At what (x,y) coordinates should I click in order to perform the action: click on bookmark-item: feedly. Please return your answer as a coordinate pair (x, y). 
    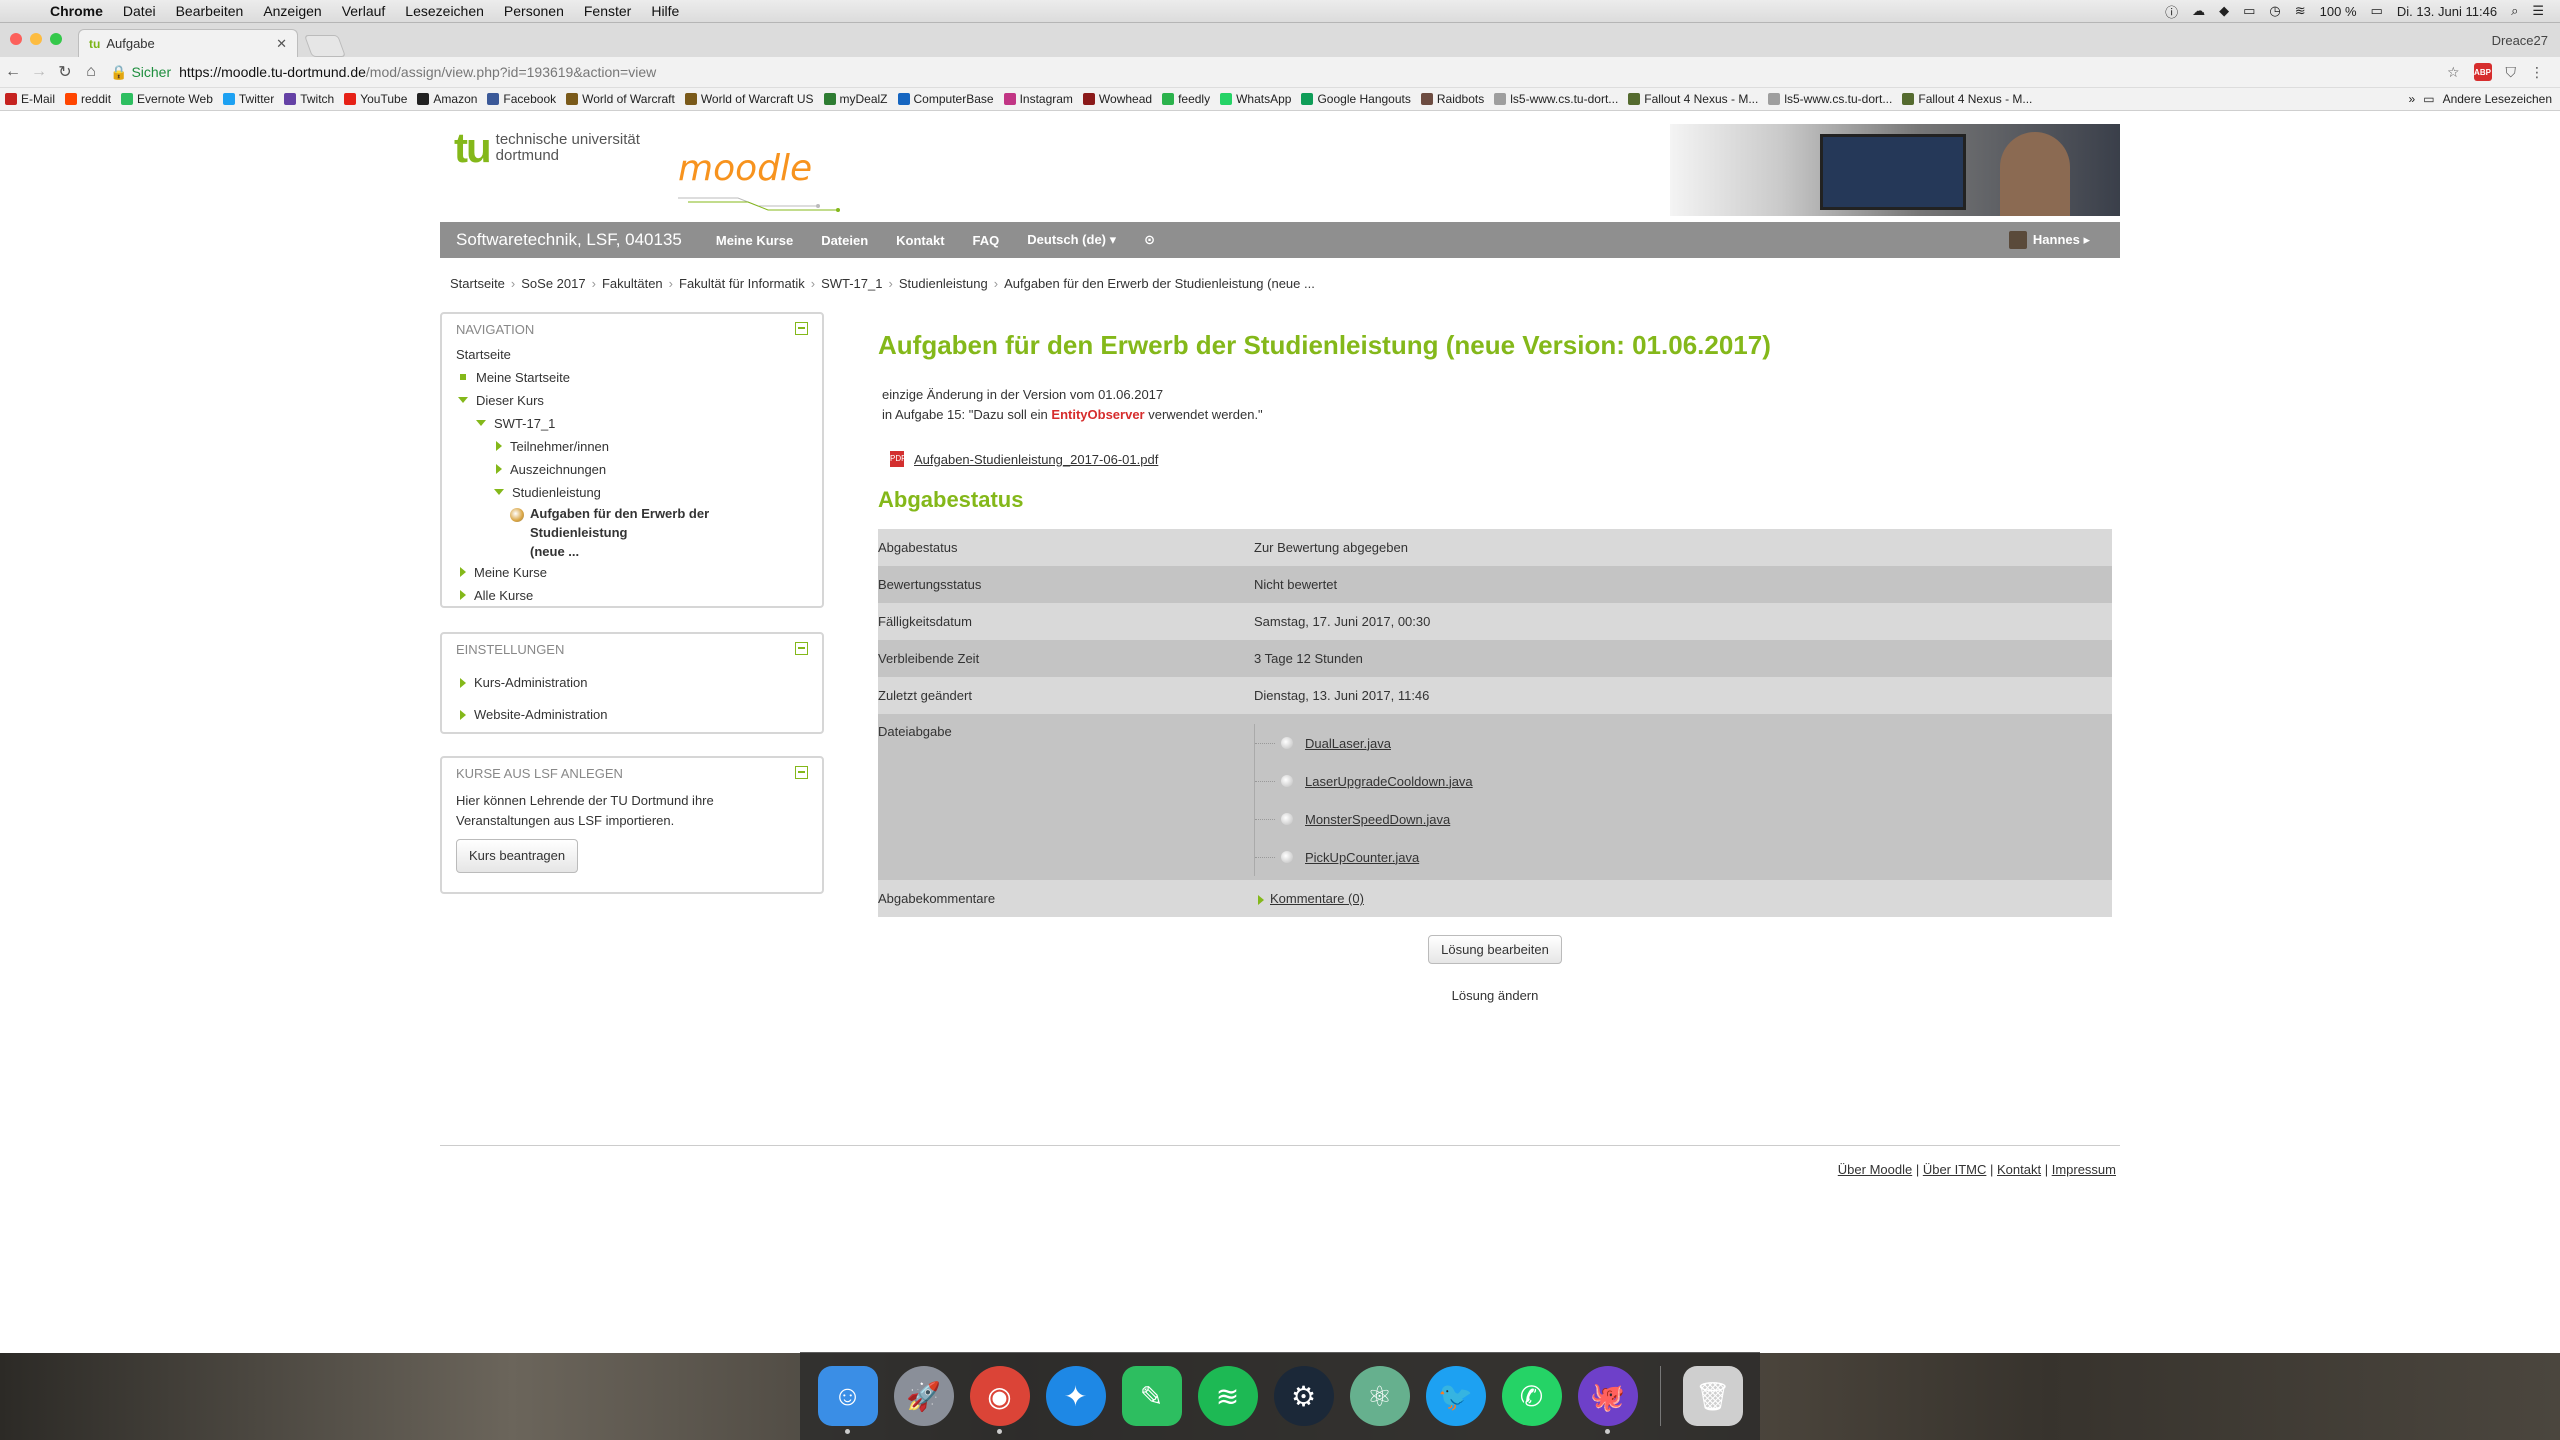
    Looking at the image, I should click on (1186, 99).